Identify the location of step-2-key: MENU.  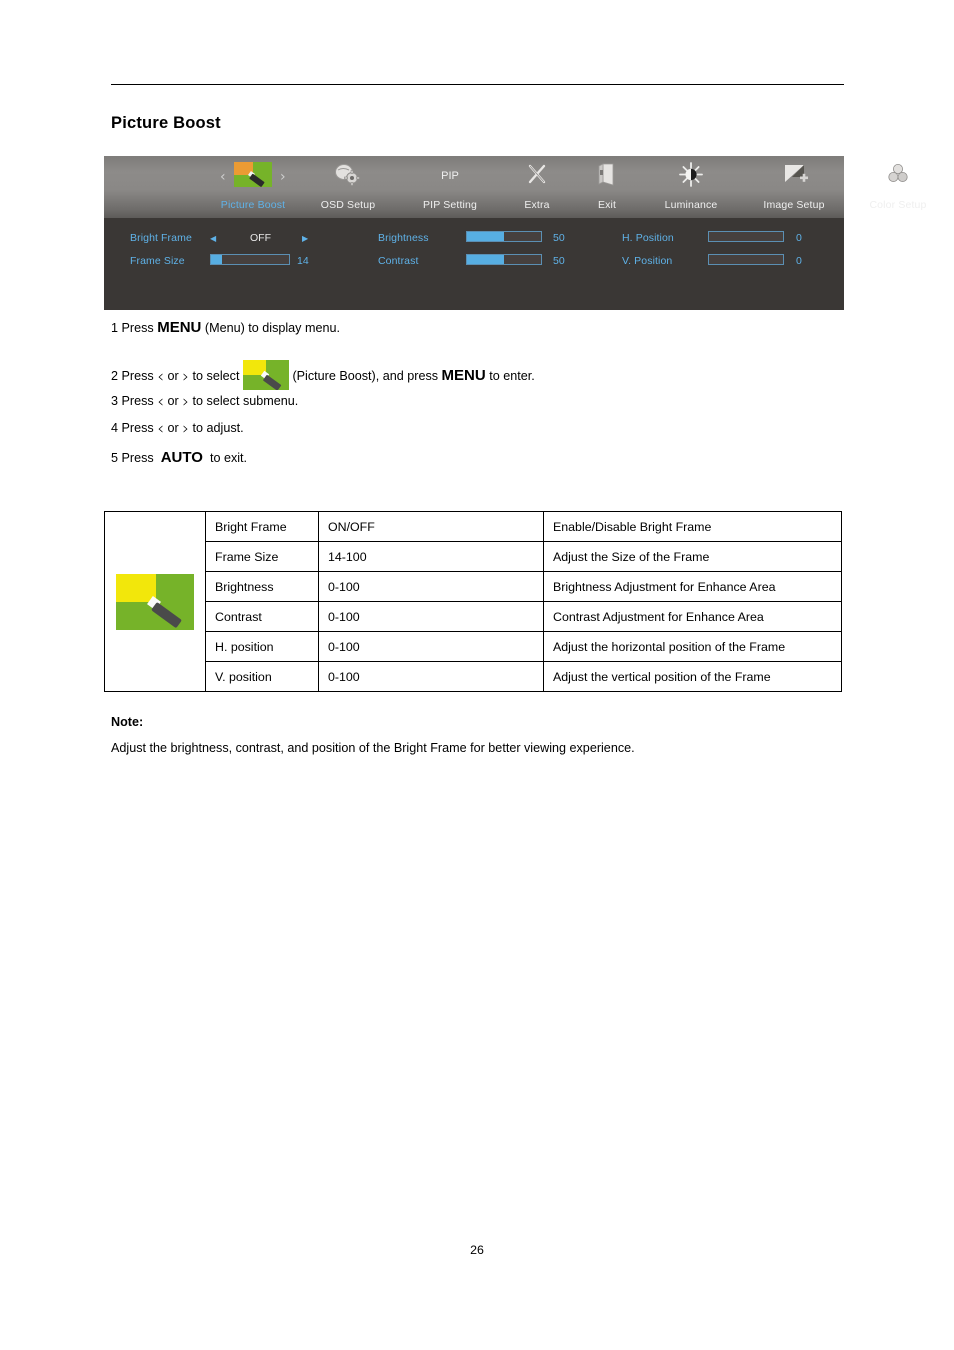
(463, 375).